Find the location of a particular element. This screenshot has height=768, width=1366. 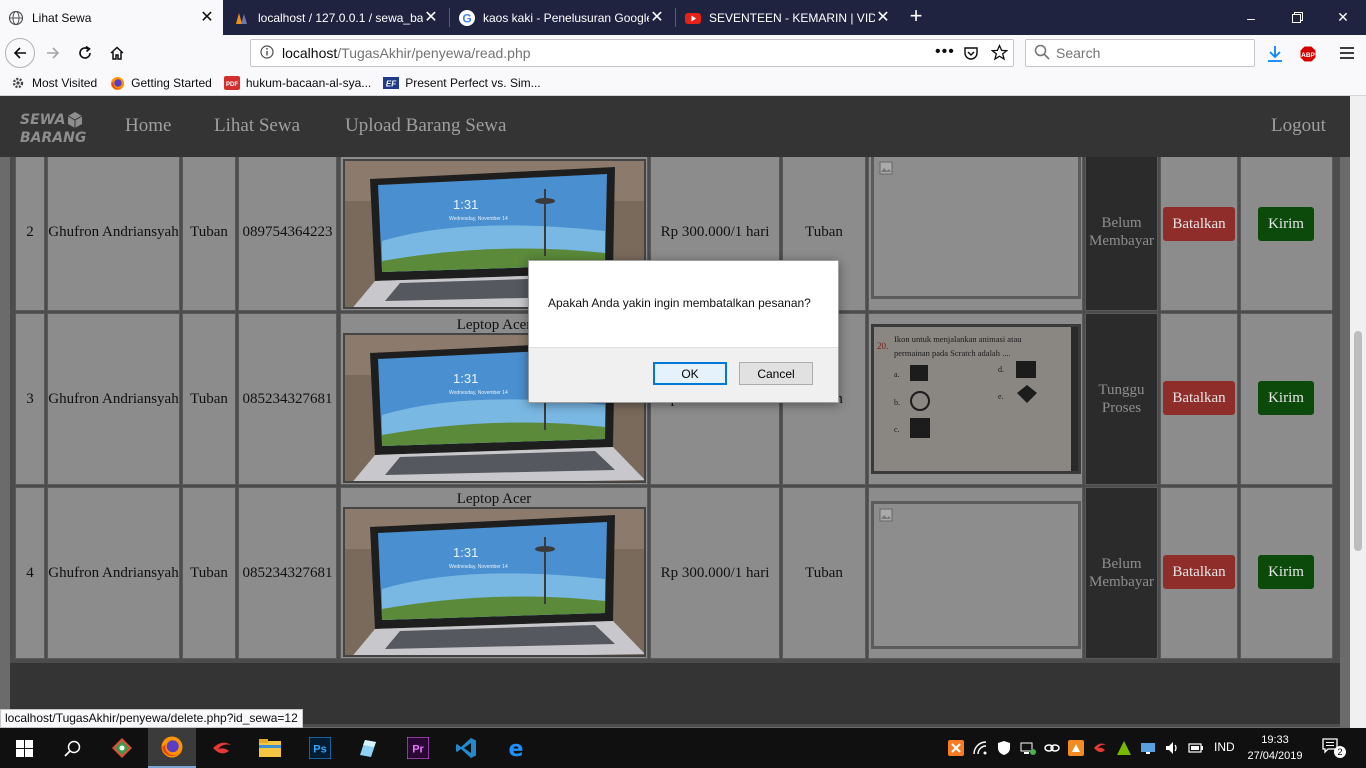

svg-text: SEWA is located at coordinates (42, 120).